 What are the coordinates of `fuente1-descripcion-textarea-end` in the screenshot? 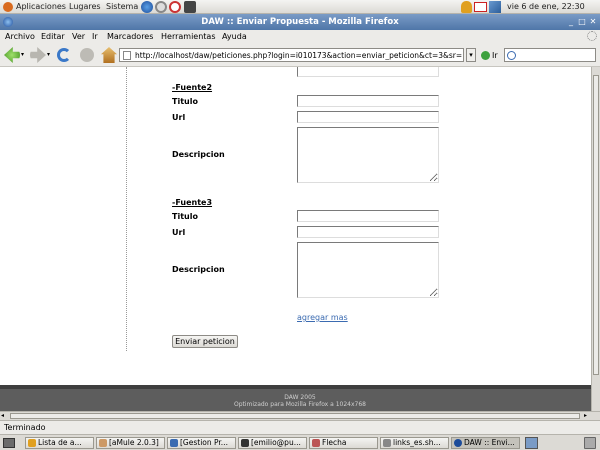 It's located at (368, 72).